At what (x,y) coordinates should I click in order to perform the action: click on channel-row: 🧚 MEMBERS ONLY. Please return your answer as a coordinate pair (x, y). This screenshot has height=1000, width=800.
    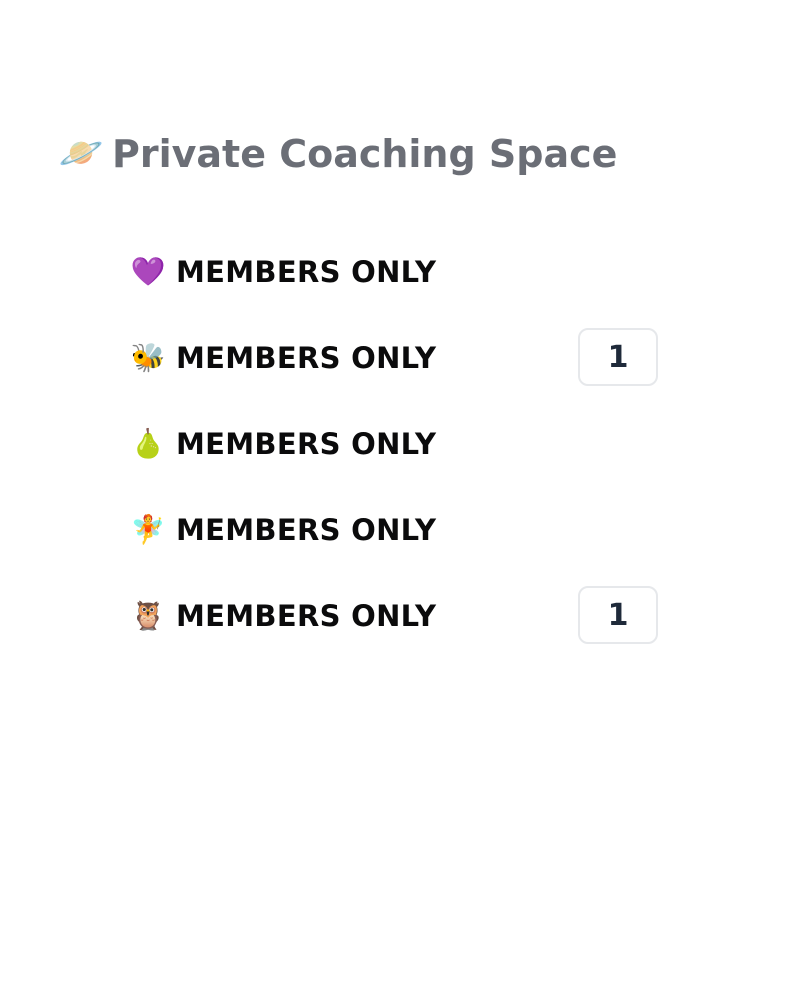
    Looking at the image, I should click on (400, 543).